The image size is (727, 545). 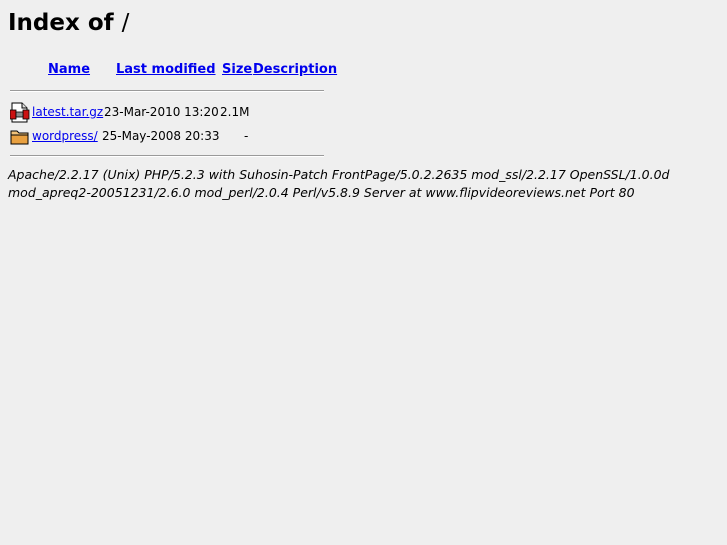 What do you see at coordinates (65, 136) in the screenshot?
I see `folder-link-wordpress: wordpress/` at bounding box center [65, 136].